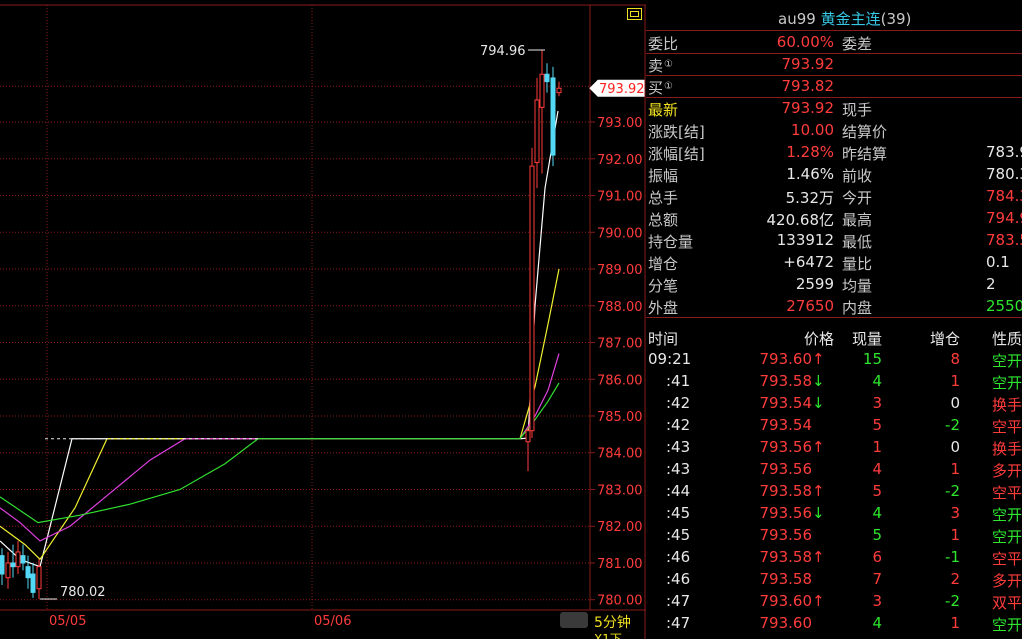 The width and height of the screenshot is (1022, 639). What do you see at coordinates (620, 123) in the screenshot?
I see `y-axis-label: 793.00` at bounding box center [620, 123].